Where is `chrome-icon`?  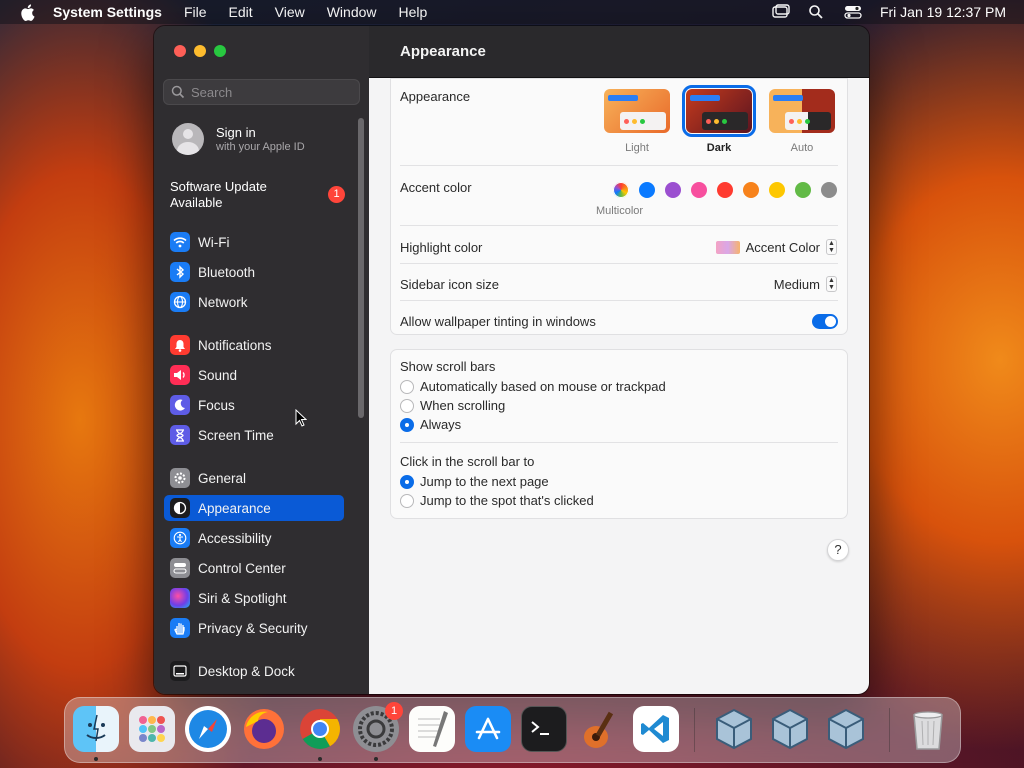
chrome-icon is located at coordinates (320, 729).